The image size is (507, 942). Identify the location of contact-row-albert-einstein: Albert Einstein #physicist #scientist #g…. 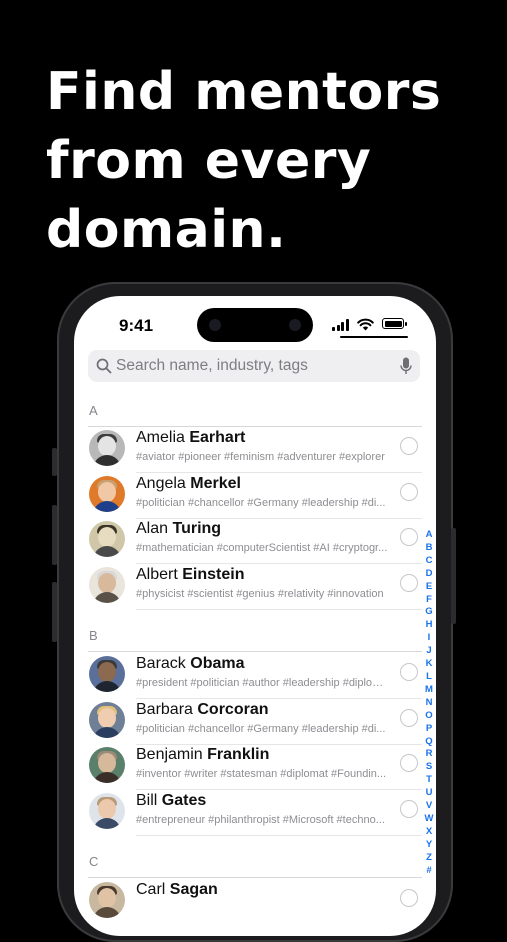
(255, 587).